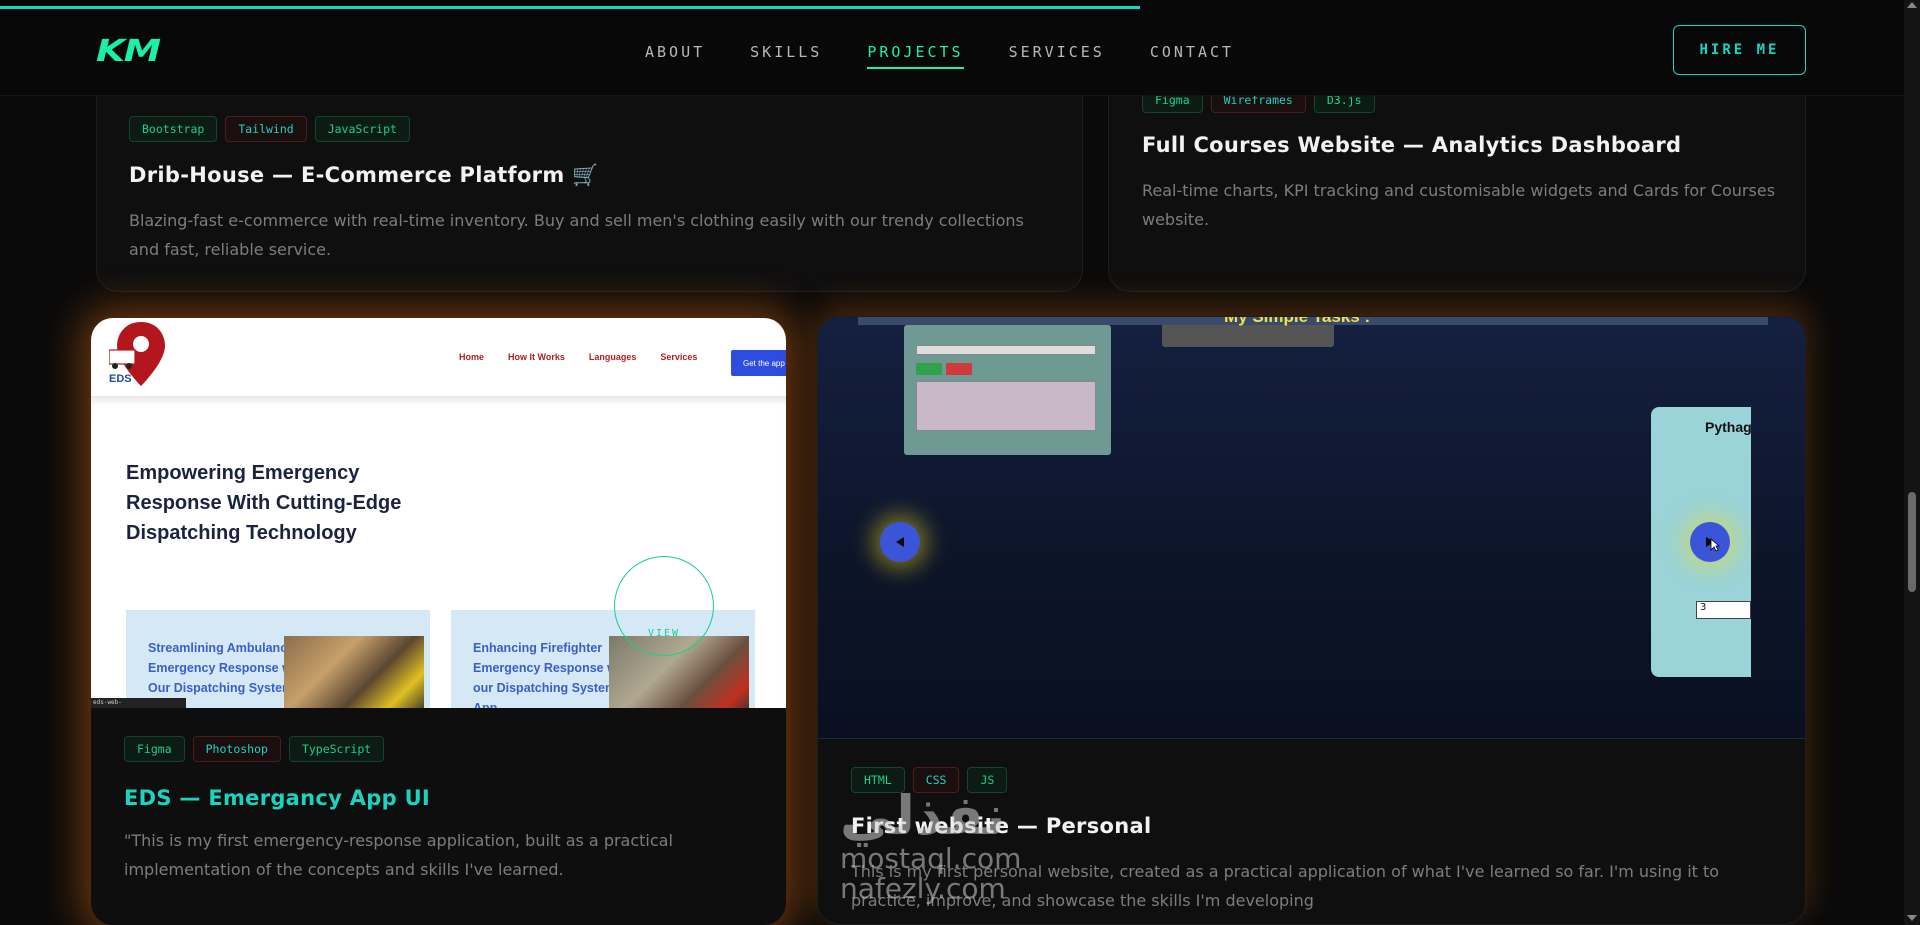  Describe the element at coordinates (120, 379) in the screenshot. I see `svg-text: EDS` at that location.